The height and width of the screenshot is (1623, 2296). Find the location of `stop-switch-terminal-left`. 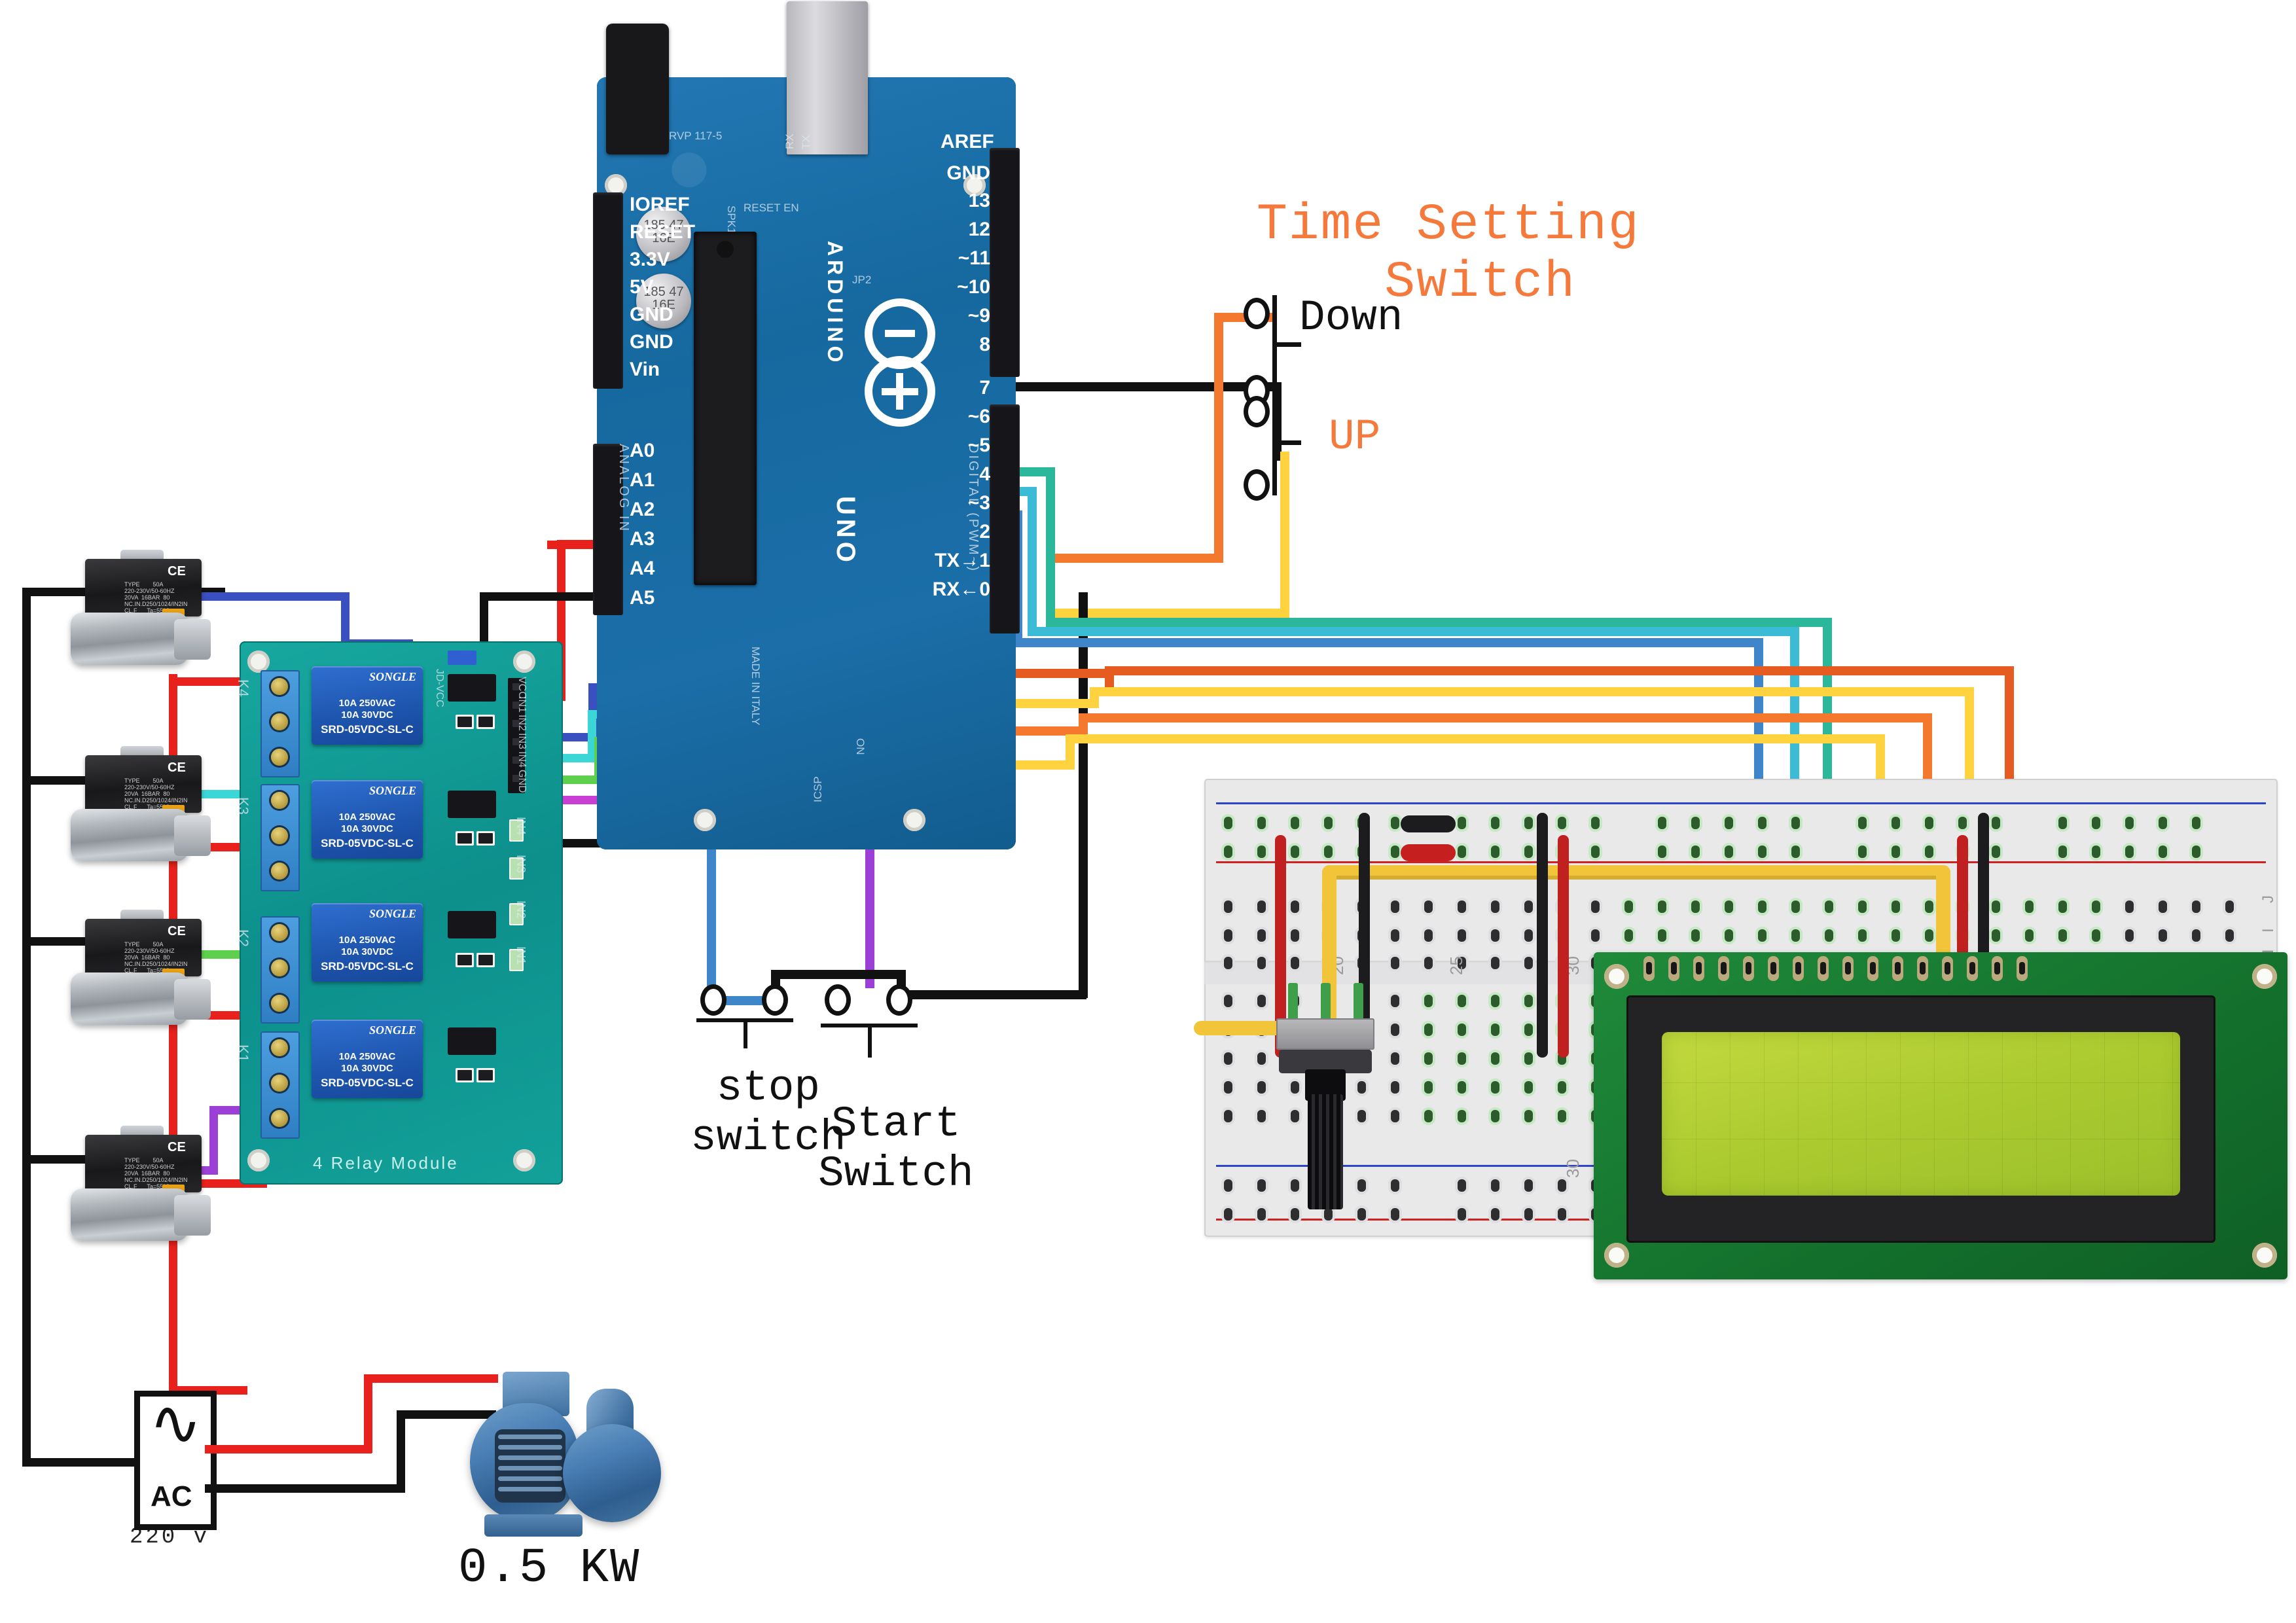

stop-switch-terminal-left is located at coordinates (713, 1000).